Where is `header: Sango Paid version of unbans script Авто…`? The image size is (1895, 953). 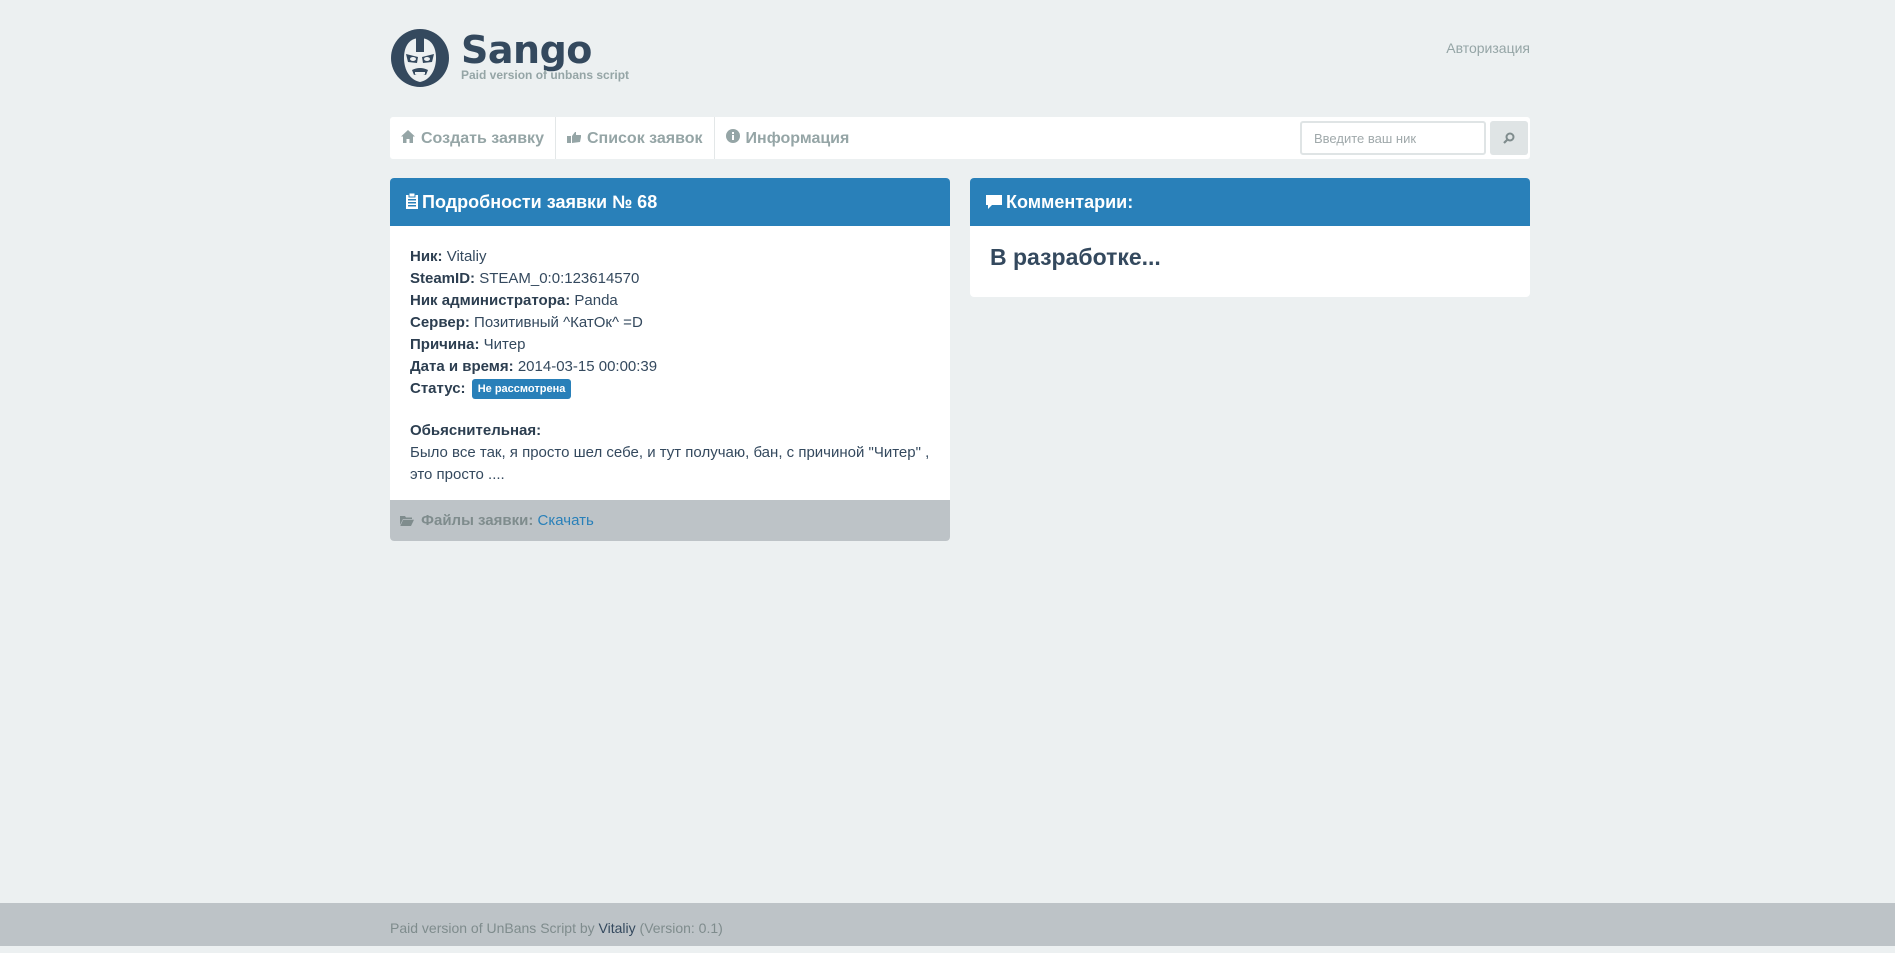 header: Sango Paid version of unbans script Авто… is located at coordinates (960, 58).